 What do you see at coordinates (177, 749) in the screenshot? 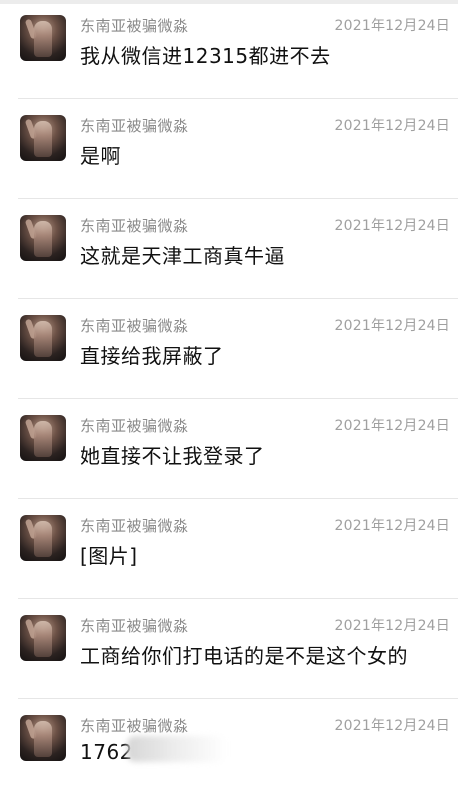
I see `redaction-blur` at bounding box center [177, 749].